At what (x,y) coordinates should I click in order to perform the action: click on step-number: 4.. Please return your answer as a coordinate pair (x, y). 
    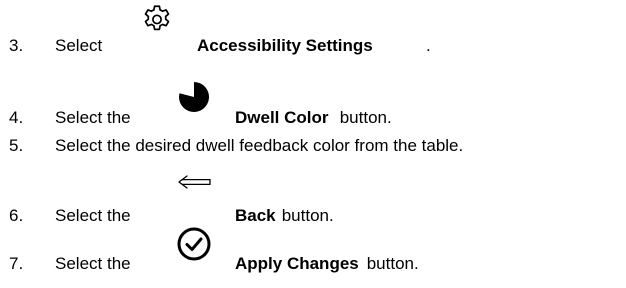
    Looking at the image, I should click on (16, 117).